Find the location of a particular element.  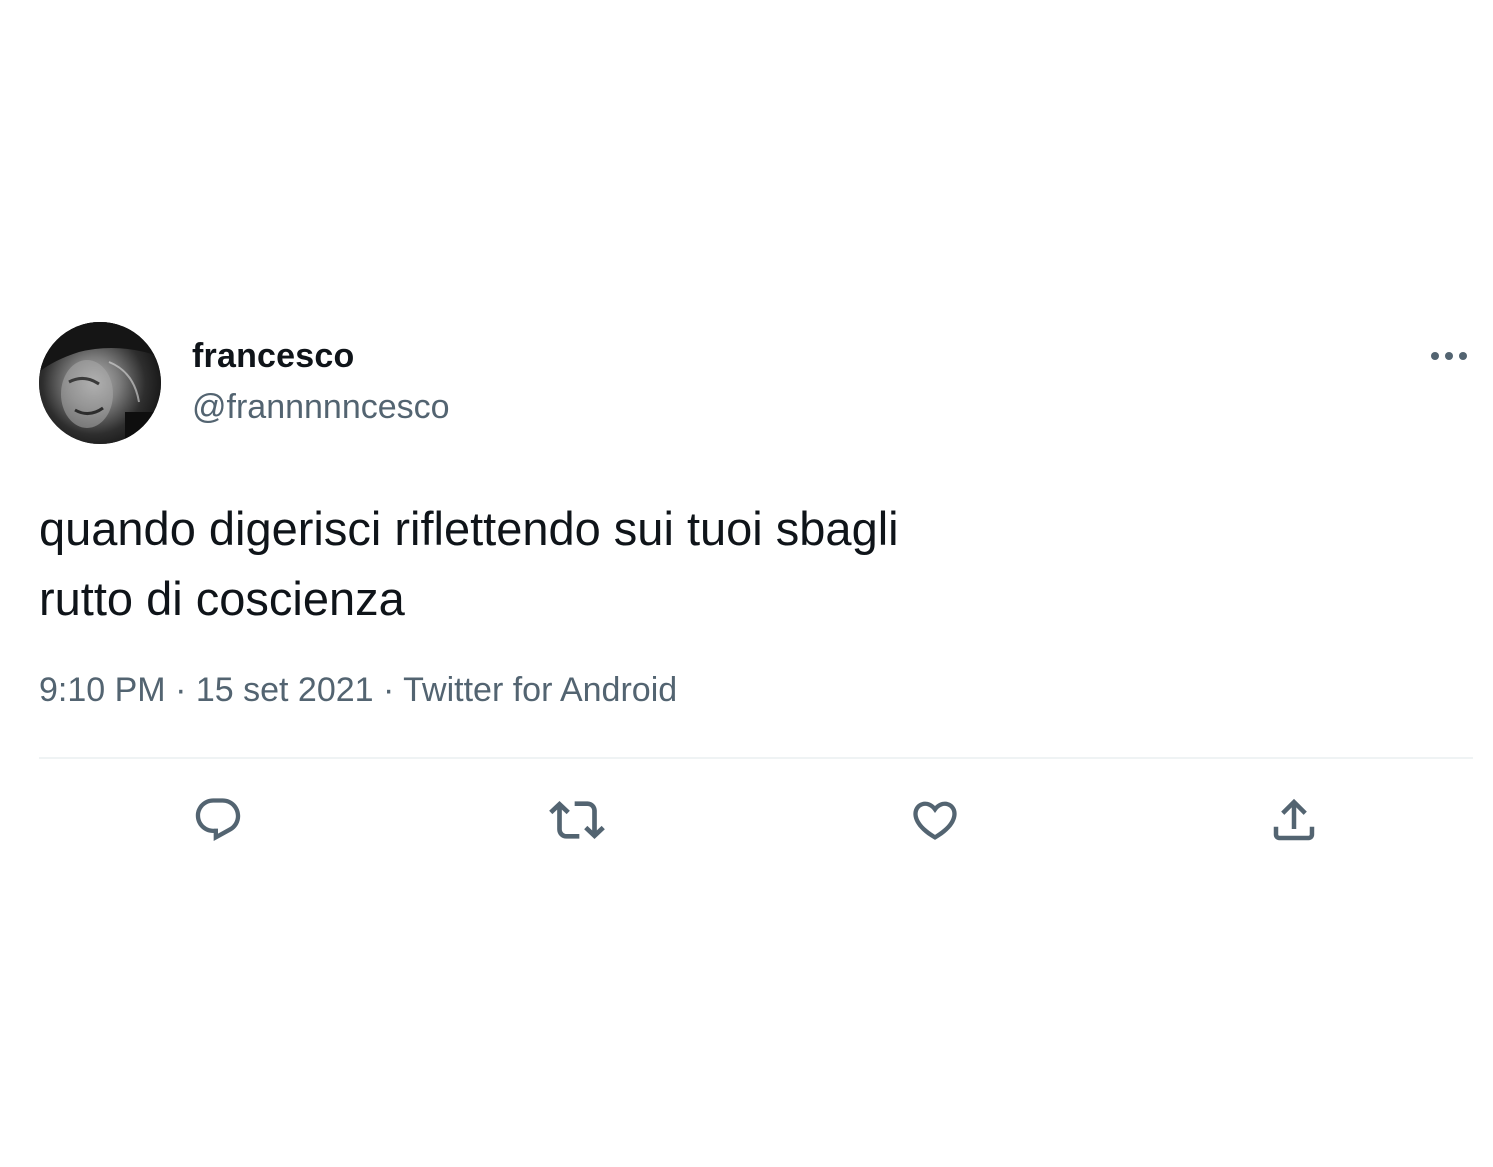

divider is located at coordinates (756, 758).